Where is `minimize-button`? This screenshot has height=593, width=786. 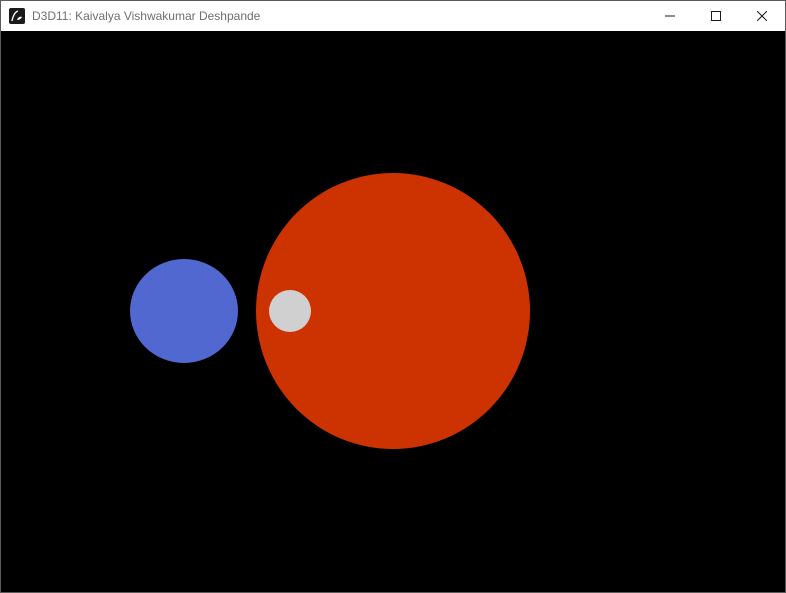 minimize-button is located at coordinates (670, 16).